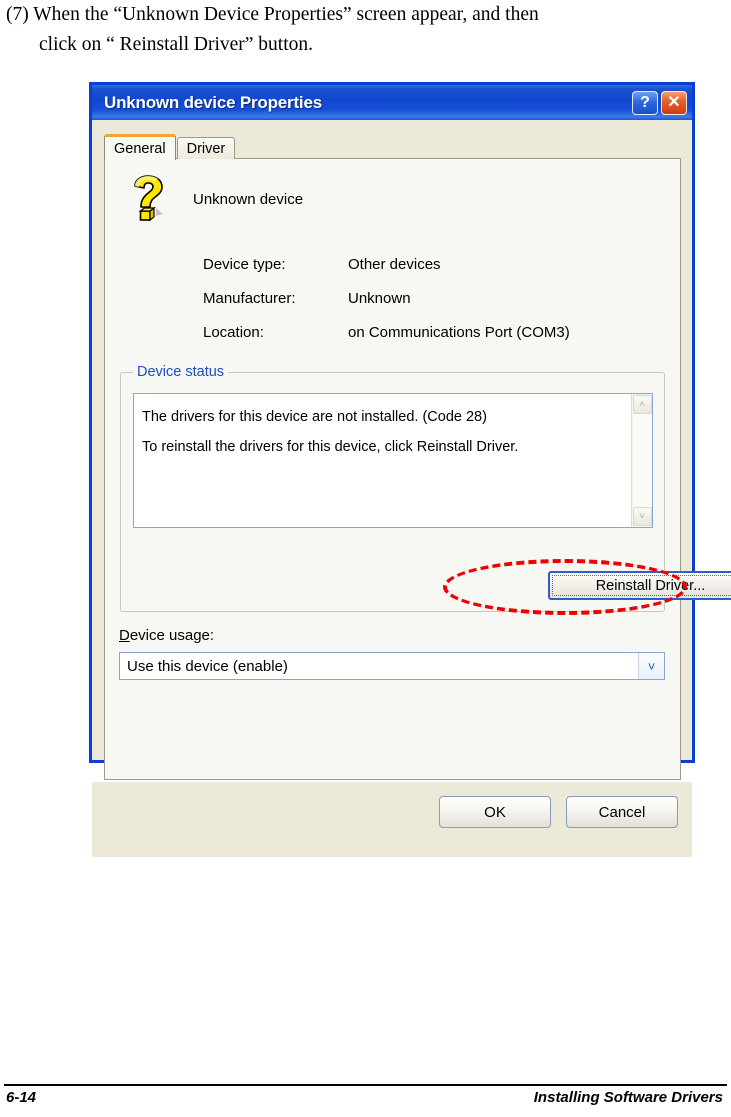 The image size is (731, 1117). Describe the element at coordinates (233, 332) in the screenshot. I see `location-label: Location:` at that location.